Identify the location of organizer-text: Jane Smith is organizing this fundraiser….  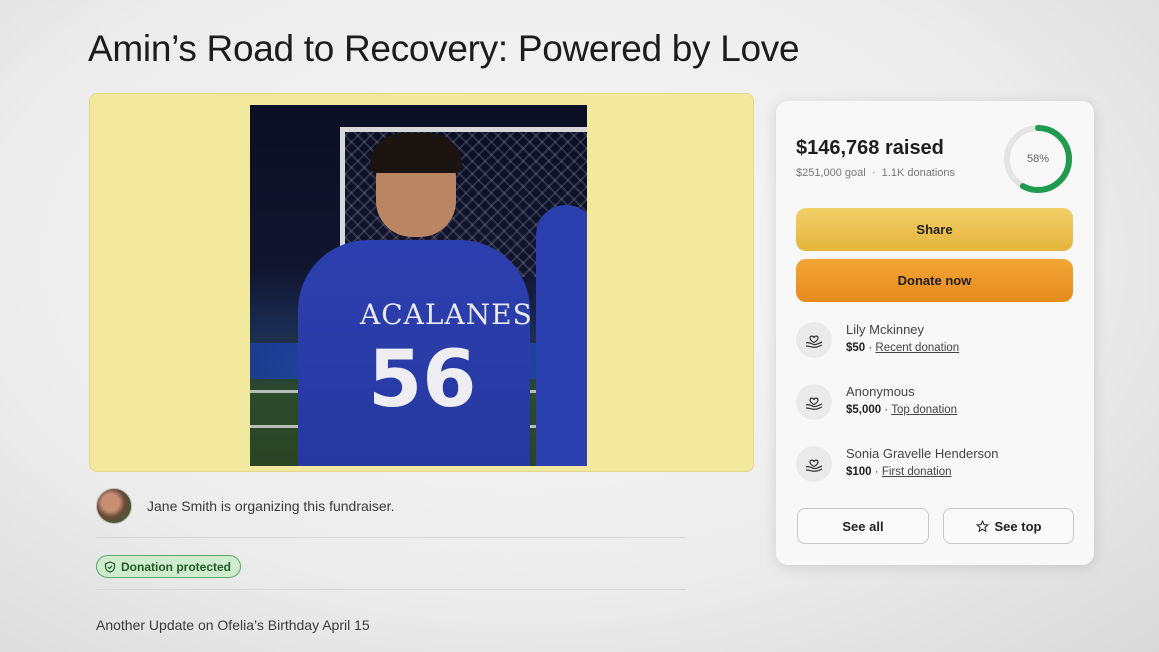
(271, 506).